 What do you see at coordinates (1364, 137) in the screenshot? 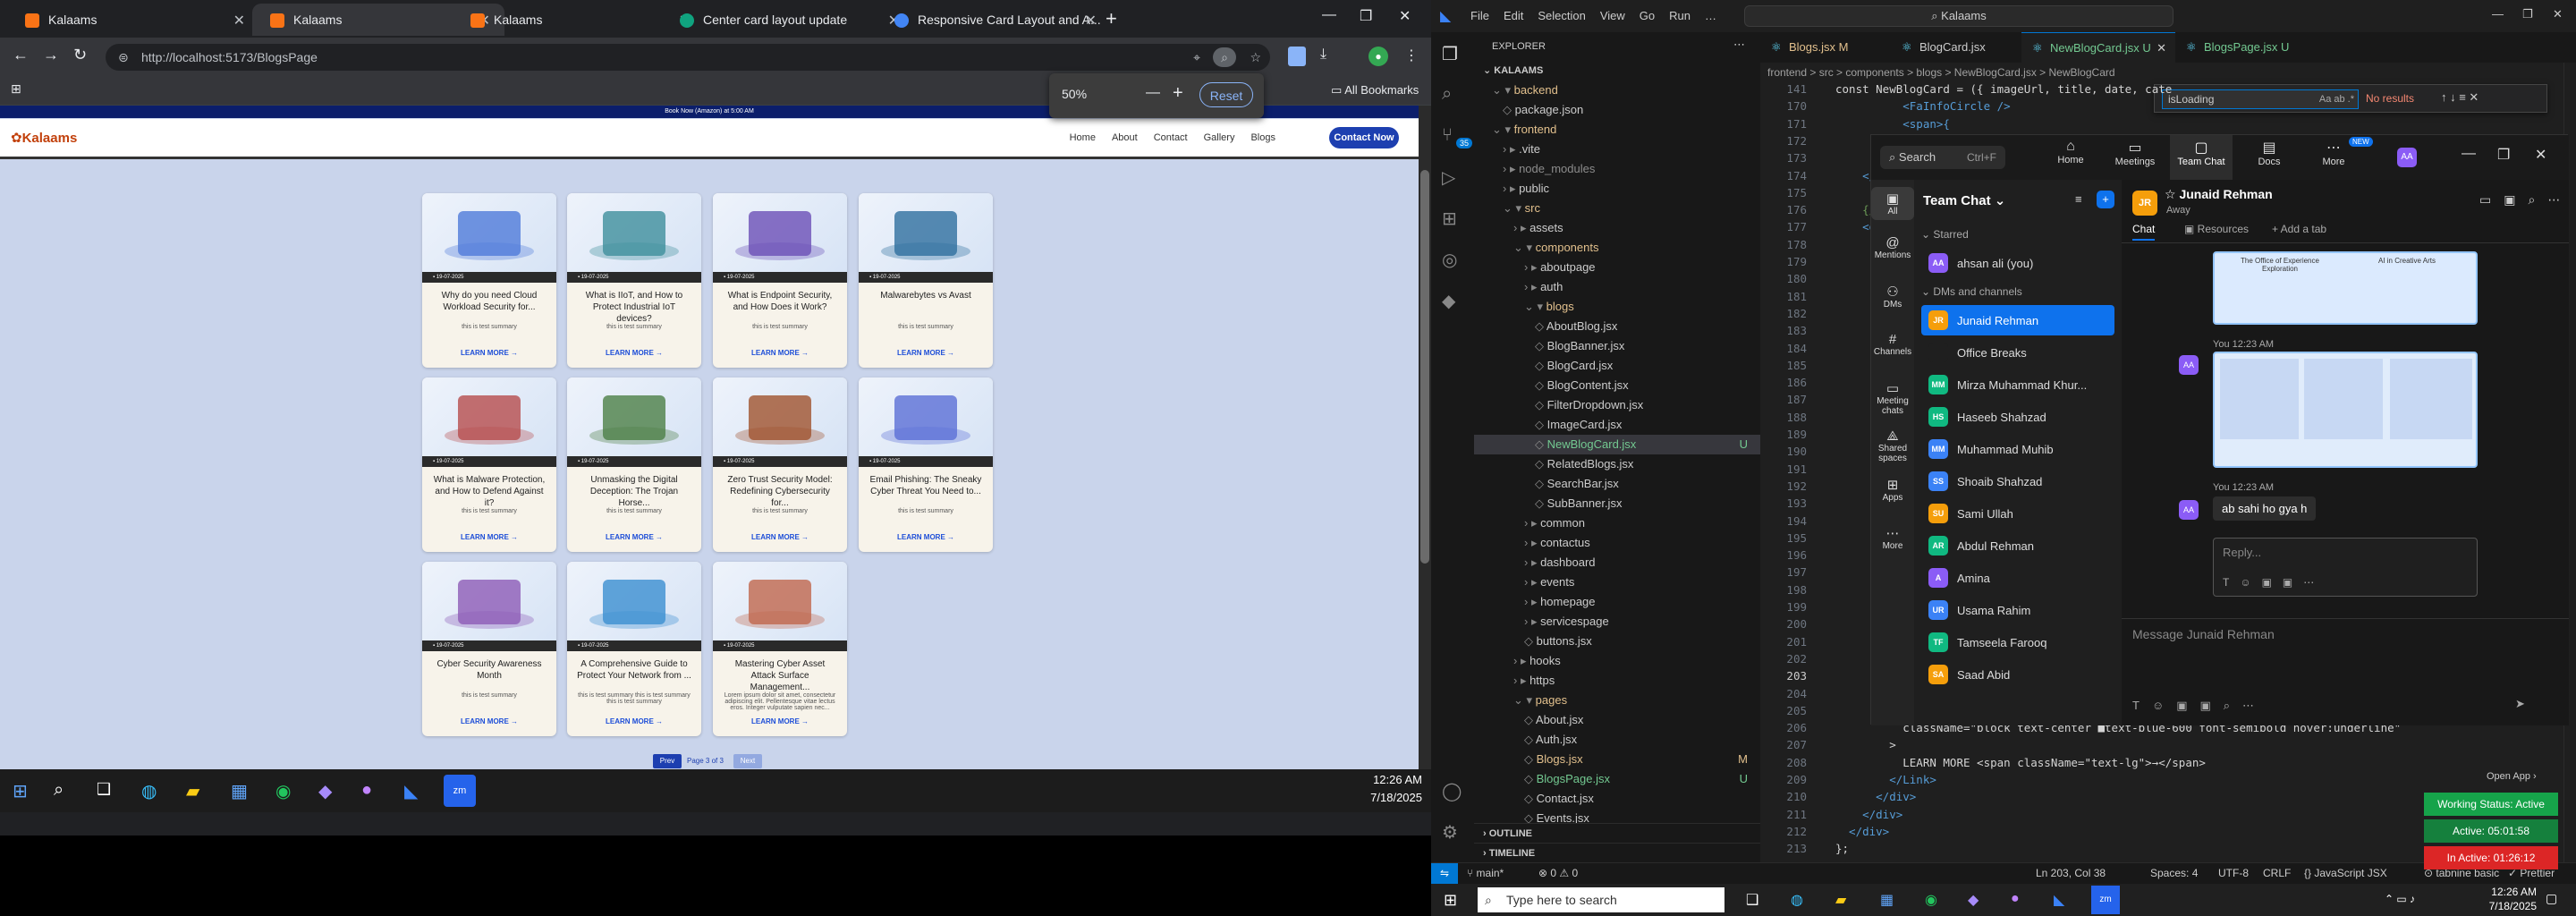
I see `contact-now-button: Contact Now` at bounding box center [1364, 137].